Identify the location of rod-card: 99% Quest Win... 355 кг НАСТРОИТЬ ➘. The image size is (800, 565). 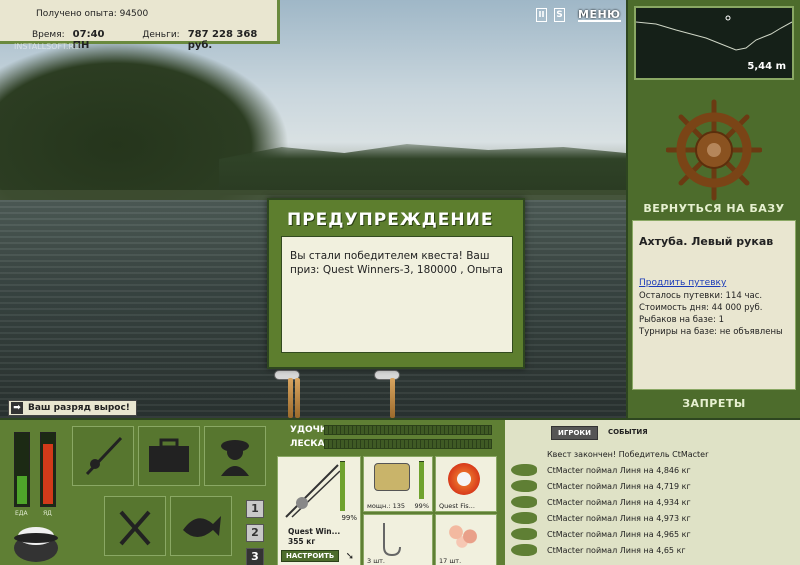
(319, 510).